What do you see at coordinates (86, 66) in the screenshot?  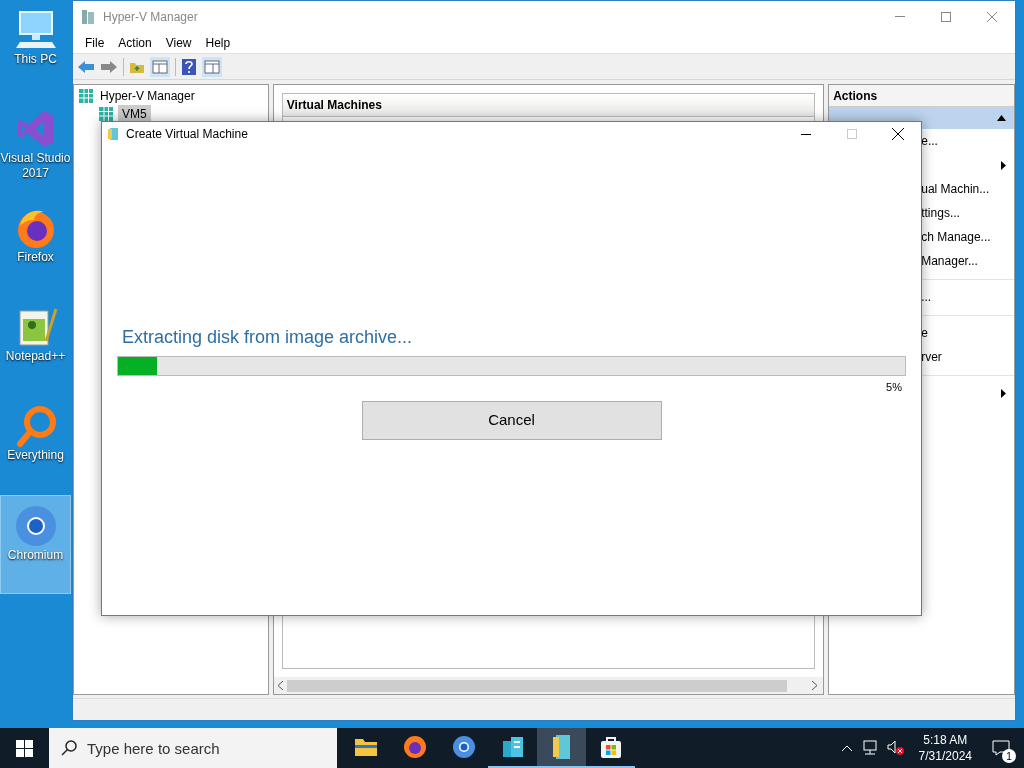 I see `back-arrow-icon` at bounding box center [86, 66].